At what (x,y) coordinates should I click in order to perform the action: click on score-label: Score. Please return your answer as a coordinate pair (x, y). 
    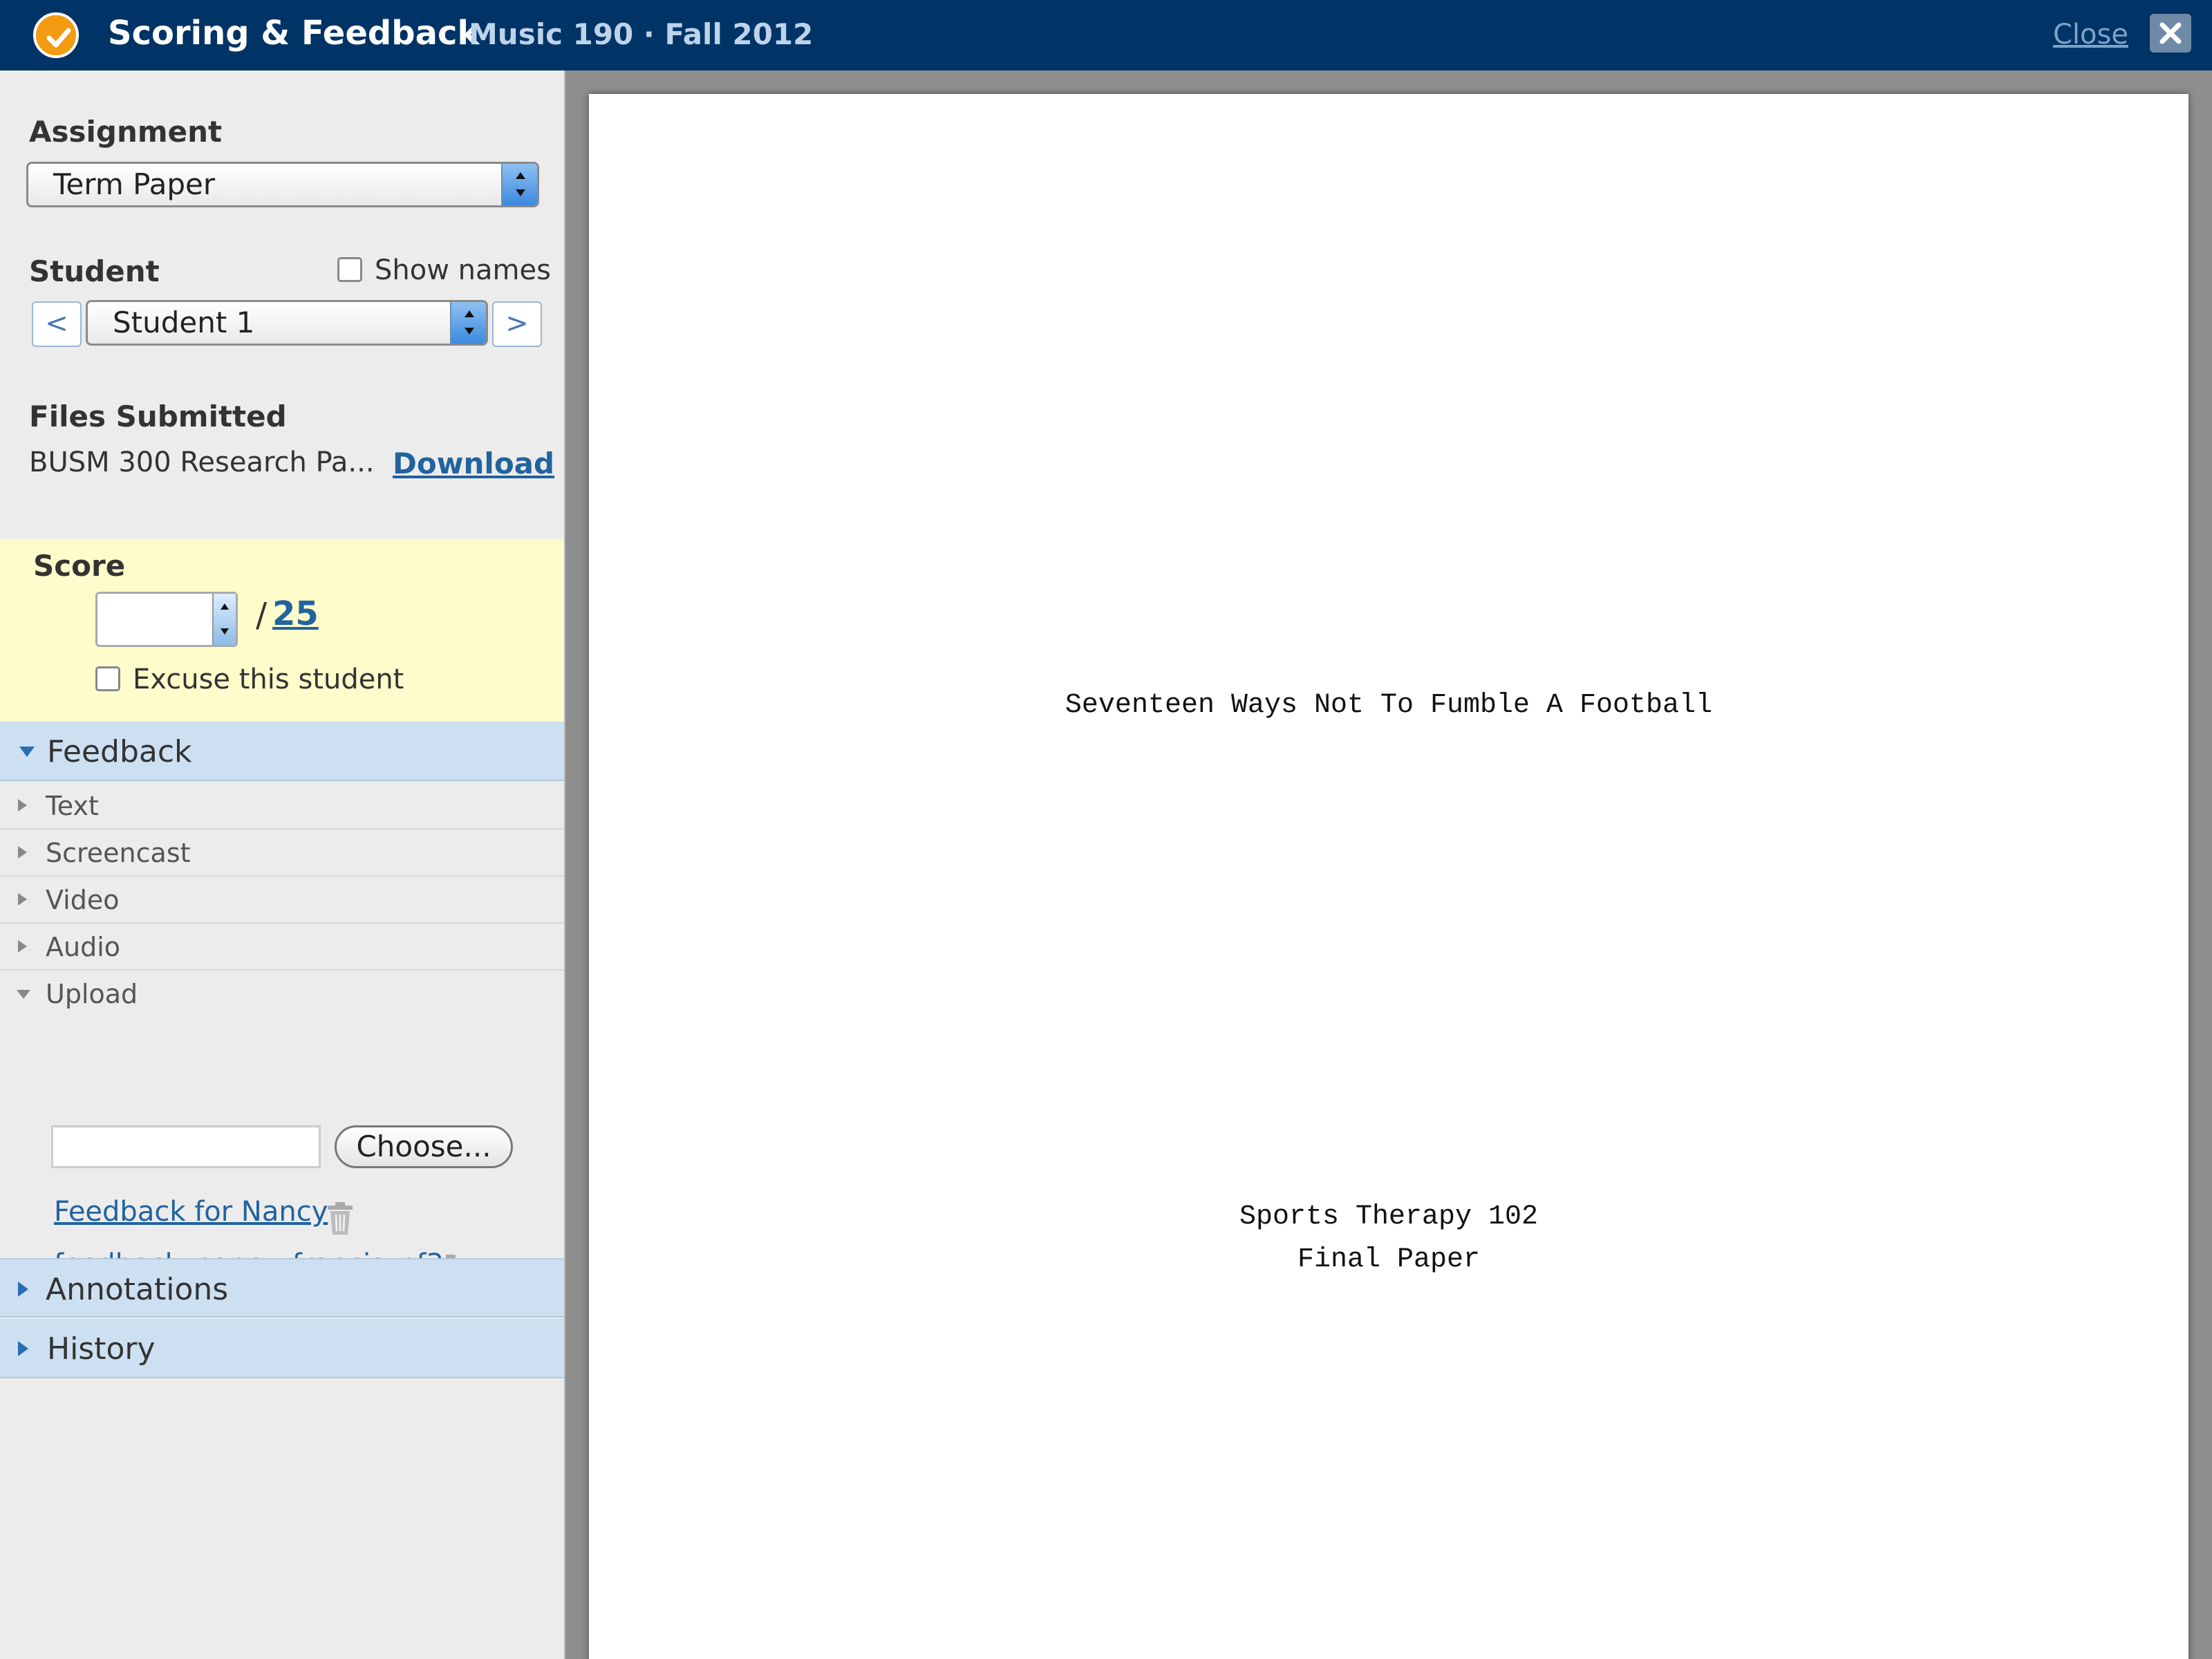
    Looking at the image, I should click on (79, 566).